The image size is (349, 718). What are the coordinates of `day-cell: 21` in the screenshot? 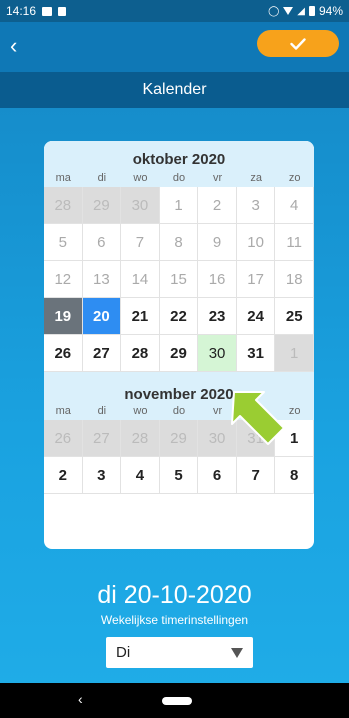 It's located at (140, 316).